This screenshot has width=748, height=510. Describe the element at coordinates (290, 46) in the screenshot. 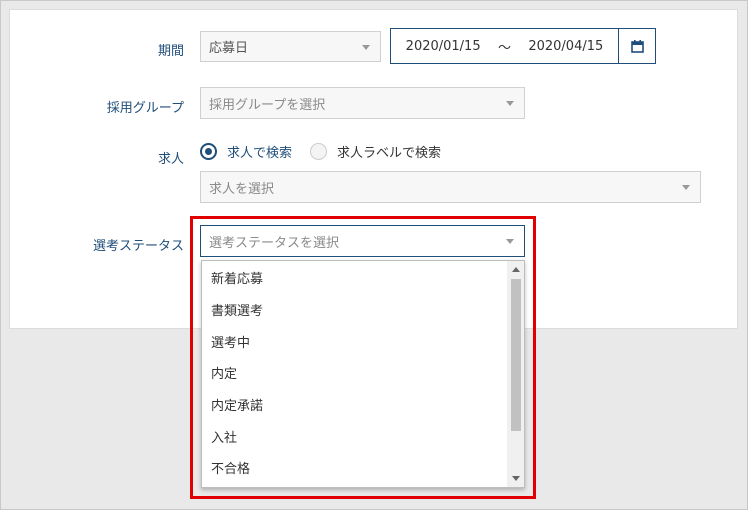

I see `period-type-select: 応募日` at that location.